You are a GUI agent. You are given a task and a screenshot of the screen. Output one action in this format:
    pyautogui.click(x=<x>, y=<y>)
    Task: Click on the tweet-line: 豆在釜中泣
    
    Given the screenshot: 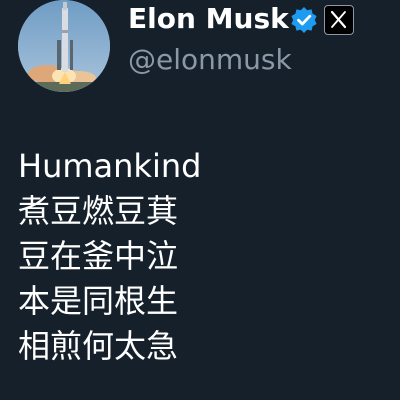 What is the action you would take?
    pyautogui.click(x=98, y=256)
    